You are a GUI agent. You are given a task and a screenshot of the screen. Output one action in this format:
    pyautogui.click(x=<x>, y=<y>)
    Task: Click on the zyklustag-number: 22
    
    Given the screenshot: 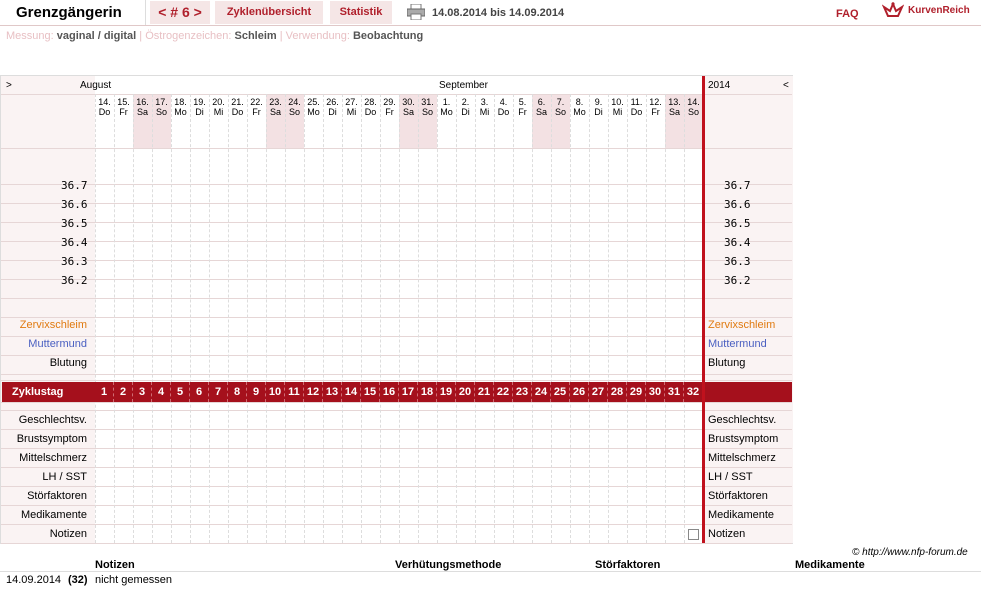 What is the action you would take?
    pyautogui.click(x=503, y=392)
    